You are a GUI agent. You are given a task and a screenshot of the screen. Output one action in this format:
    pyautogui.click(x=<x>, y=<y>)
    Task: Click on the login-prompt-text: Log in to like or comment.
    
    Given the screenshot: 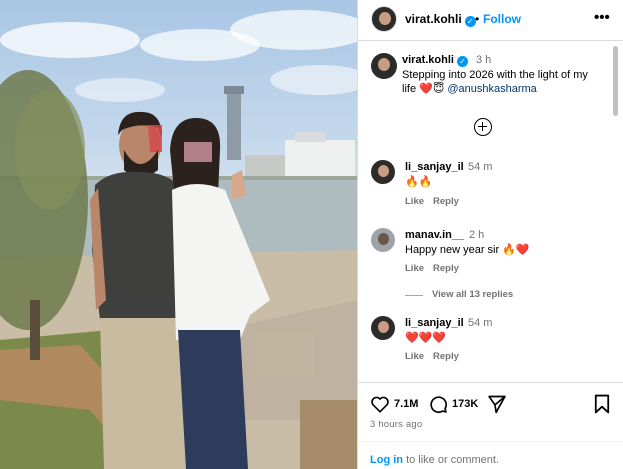 What is the action you would take?
    pyautogui.click(x=434, y=460)
    